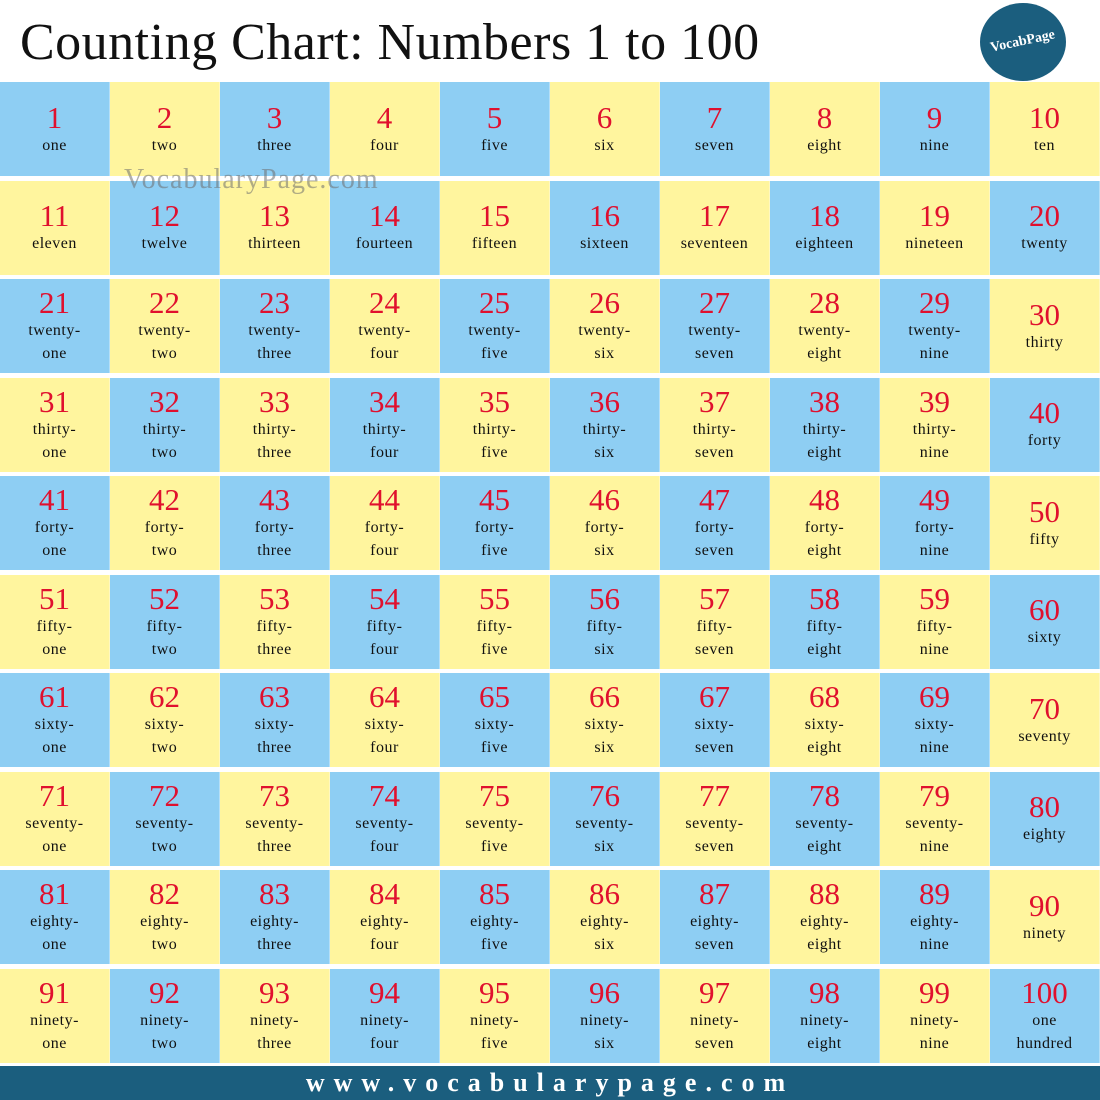 The width and height of the screenshot is (1100, 1100). I want to click on number-digit: 48, so click(824, 499).